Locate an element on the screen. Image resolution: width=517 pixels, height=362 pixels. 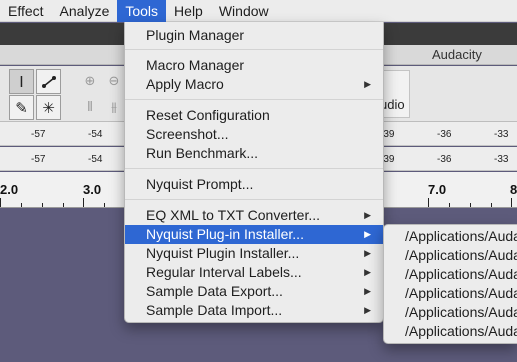
fit-selection-icon: ⫴ is located at coordinates (90, 107).